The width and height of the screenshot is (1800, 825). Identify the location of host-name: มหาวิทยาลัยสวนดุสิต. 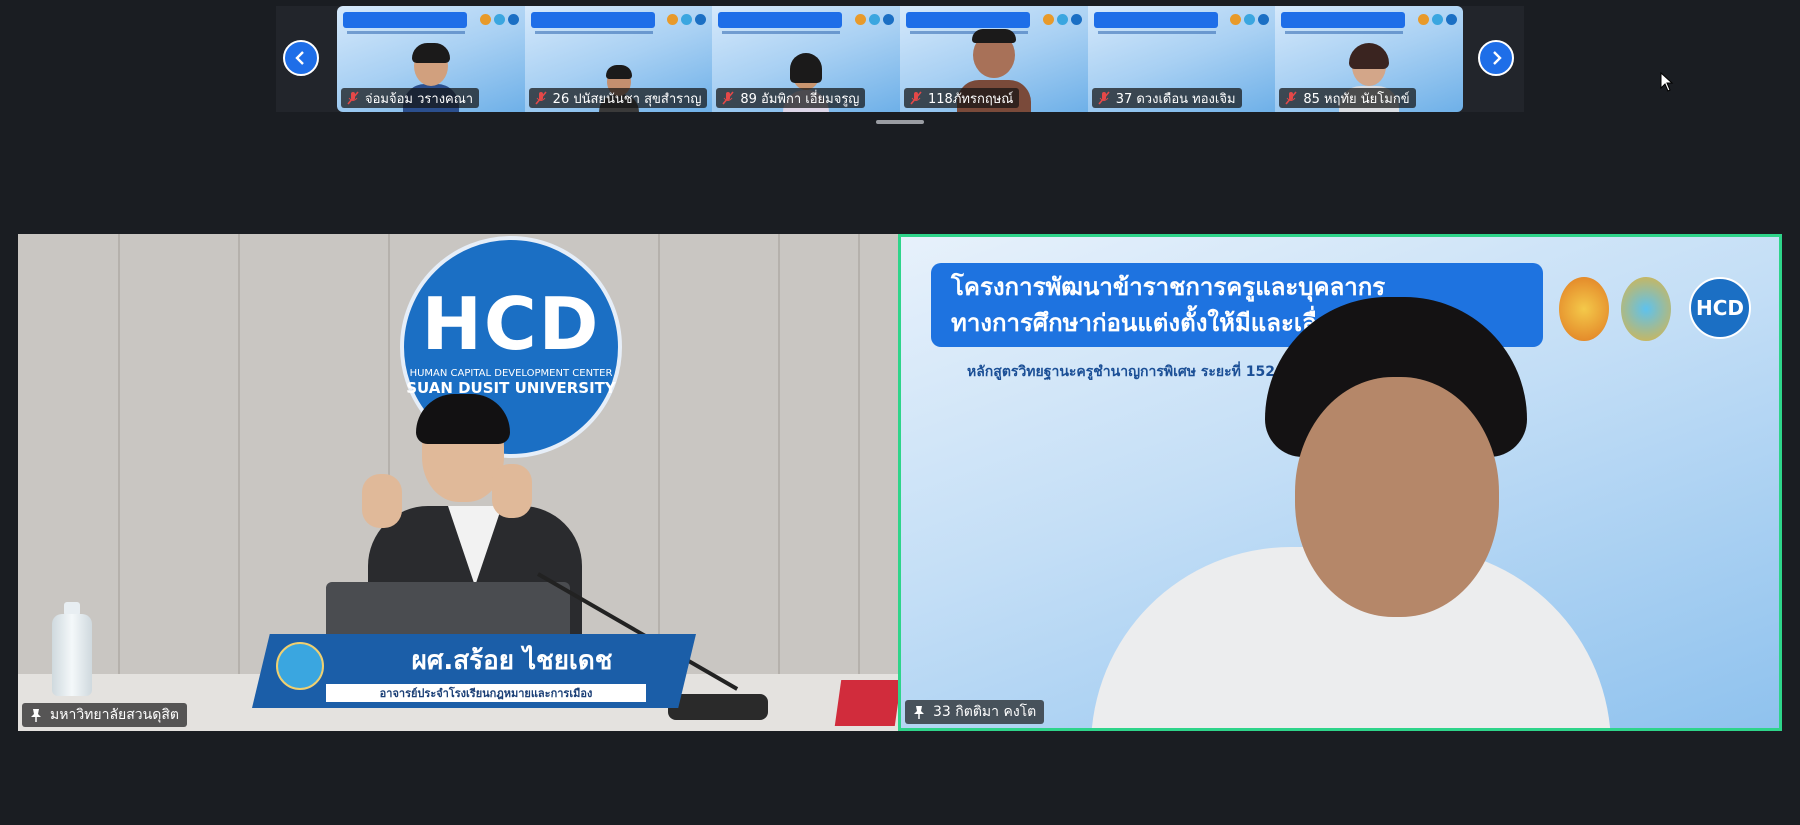
(114, 715).